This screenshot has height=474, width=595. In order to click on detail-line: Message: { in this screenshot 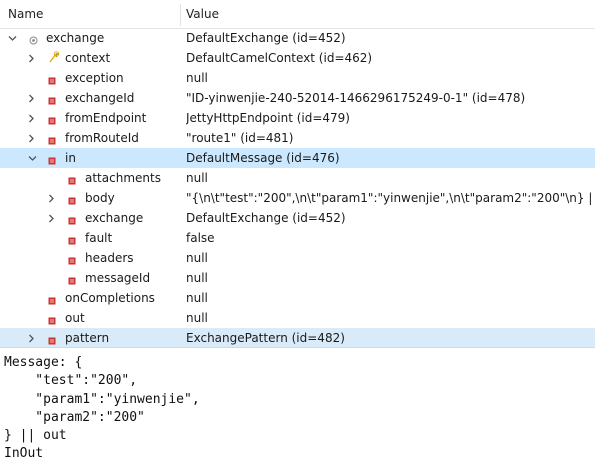, I will do `click(43, 362)`.